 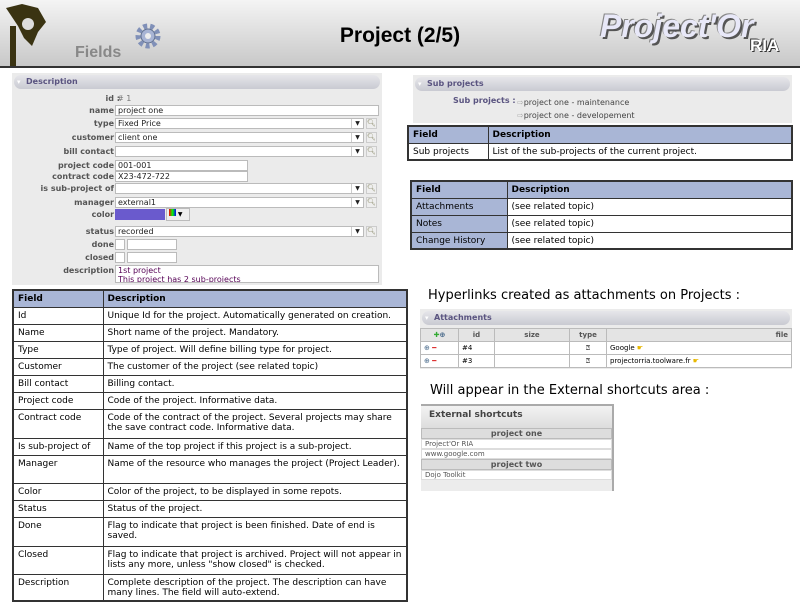 I want to click on select-input: client one ▼, so click(x=239, y=137).